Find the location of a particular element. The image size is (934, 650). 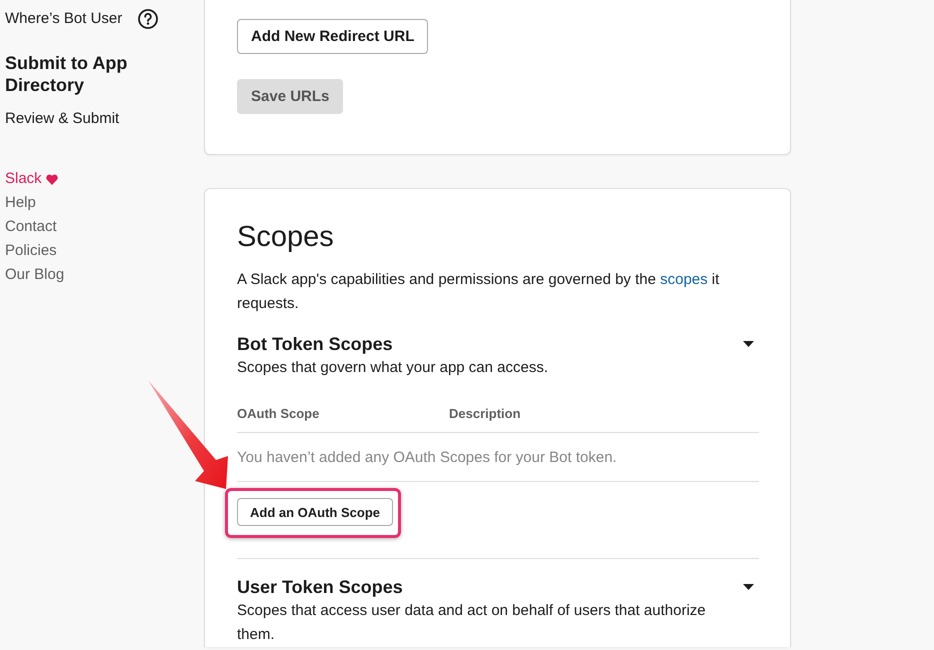

empty-table-message: You haven’t added any OAuth Scopes for your Bot token. is located at coordinates (427, 457).